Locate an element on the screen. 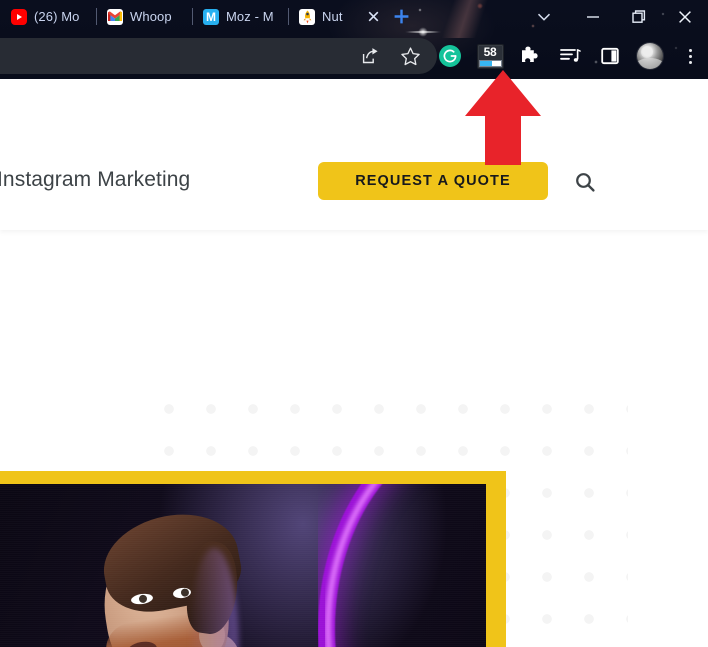 The width and height of the screenshot is (708, 647). browser-tab-youtube: (26) Mo is located at coordinates (48, 16).